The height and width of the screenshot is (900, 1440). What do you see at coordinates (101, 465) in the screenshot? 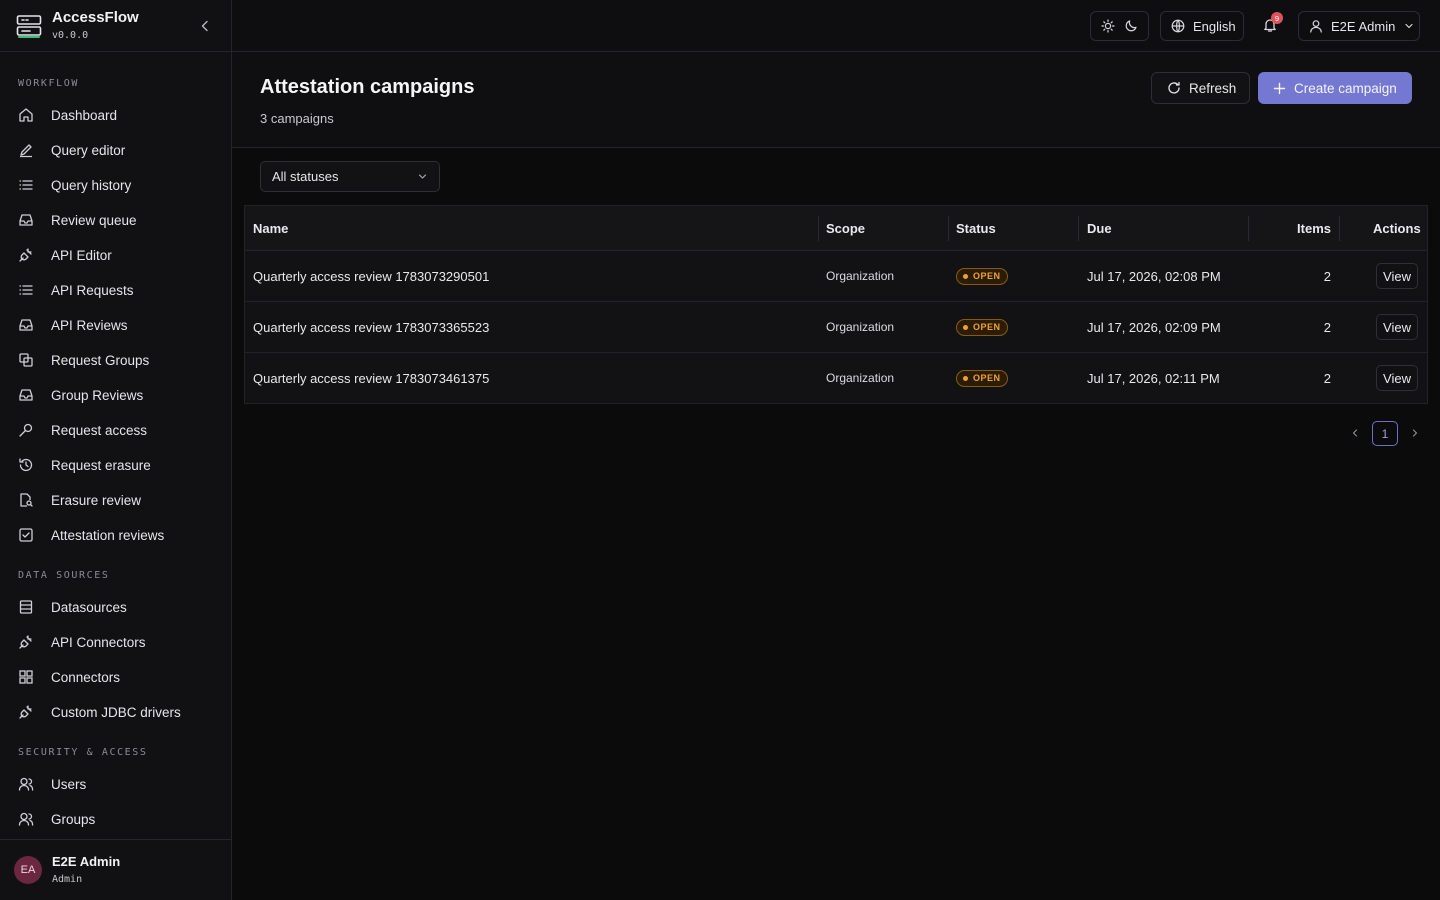
I see `sidebar-item-label: Request erasure` at bounding box center [101, 465].